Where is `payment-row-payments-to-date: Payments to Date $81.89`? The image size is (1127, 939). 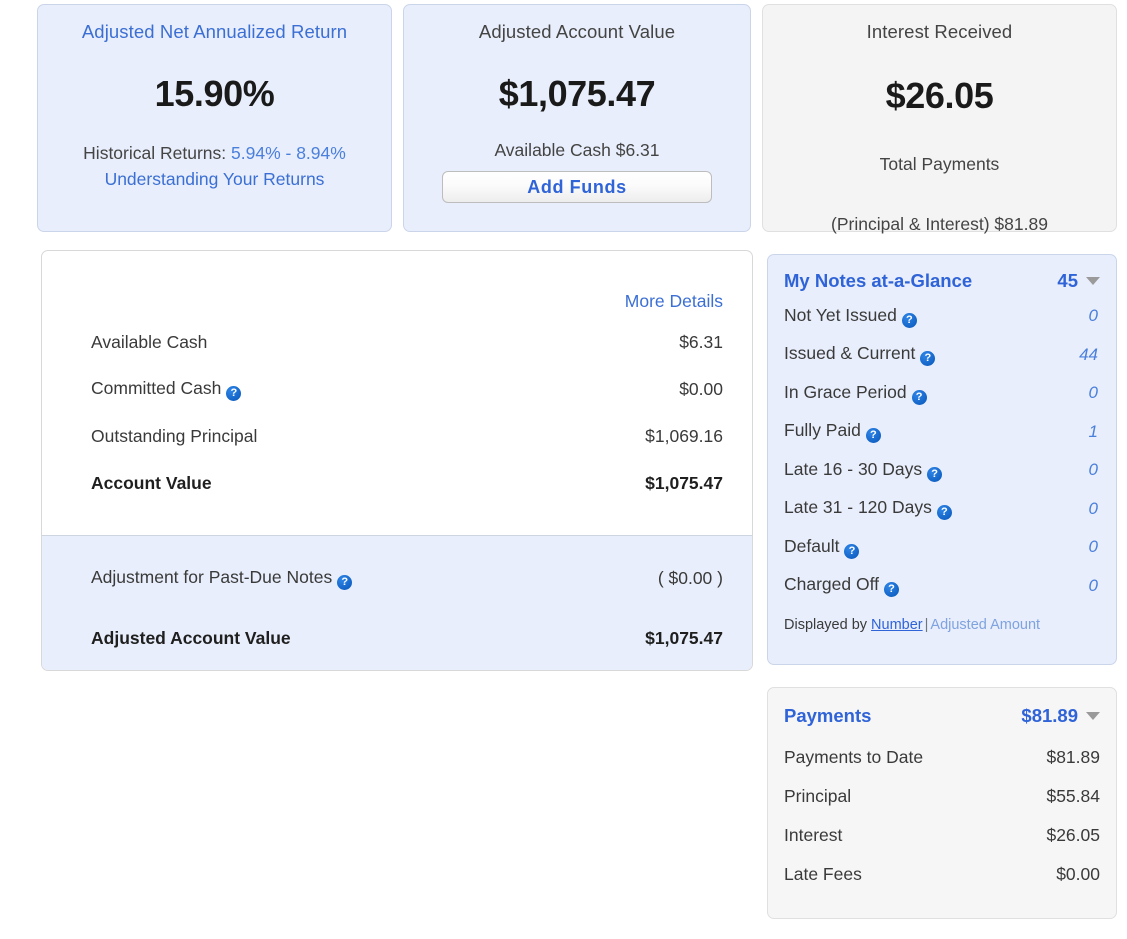
payment-row-payments-to-date: Payments to Date $81.89 is located at coordinates (942, 757).